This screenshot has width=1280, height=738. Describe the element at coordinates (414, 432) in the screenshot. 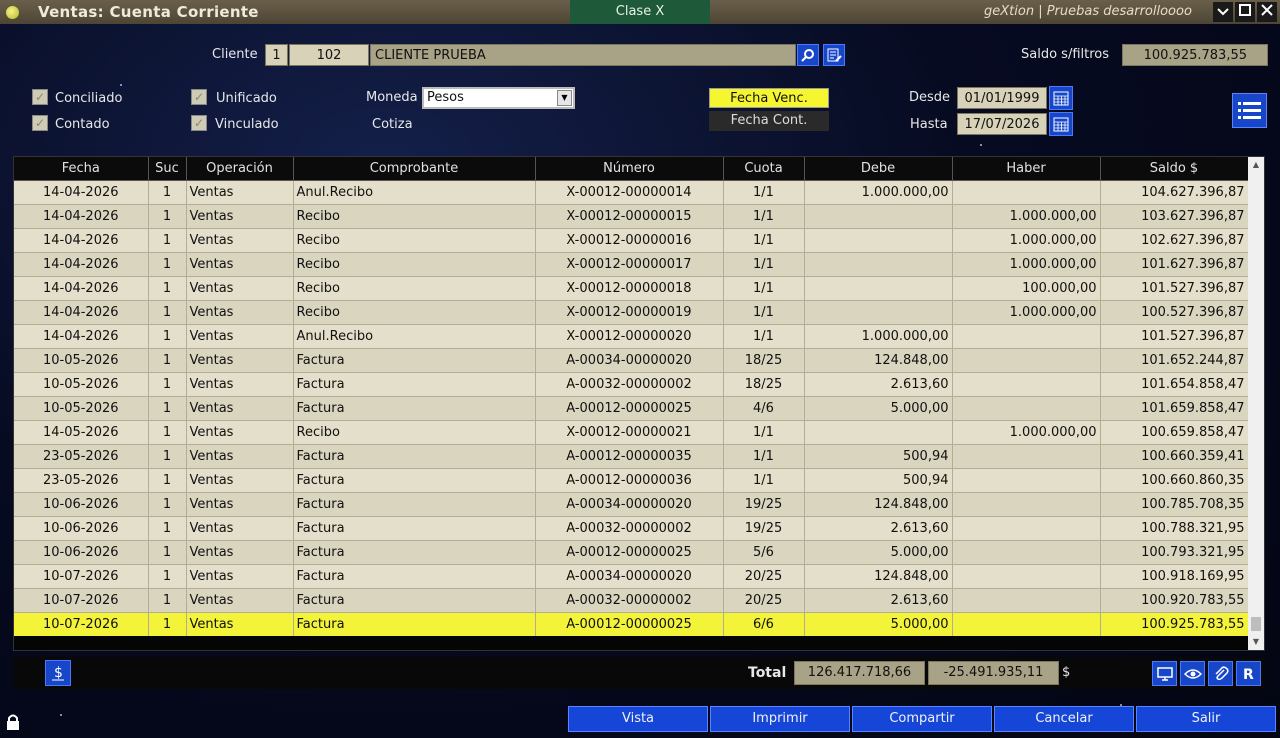

I see `cell-comprobante: Recibo` at that location.